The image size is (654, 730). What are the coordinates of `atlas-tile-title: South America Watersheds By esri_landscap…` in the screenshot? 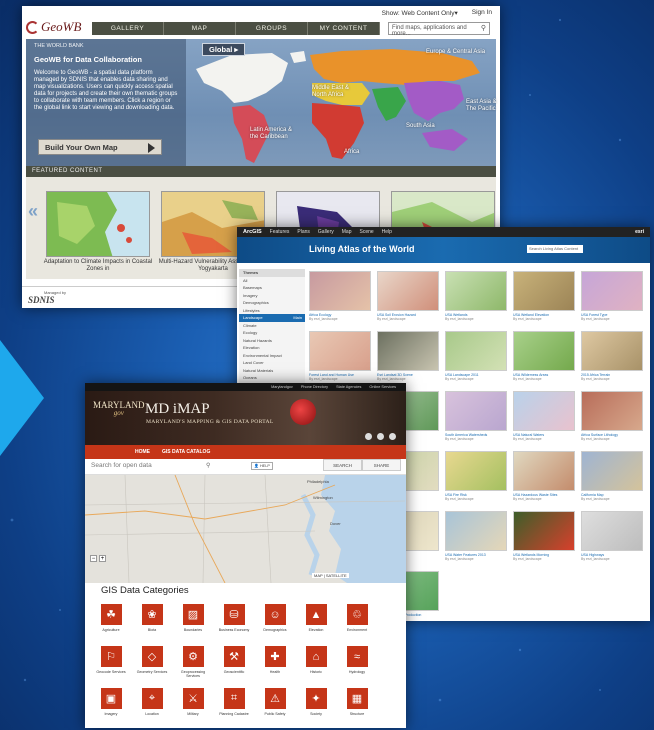 It's located at (476, 437).